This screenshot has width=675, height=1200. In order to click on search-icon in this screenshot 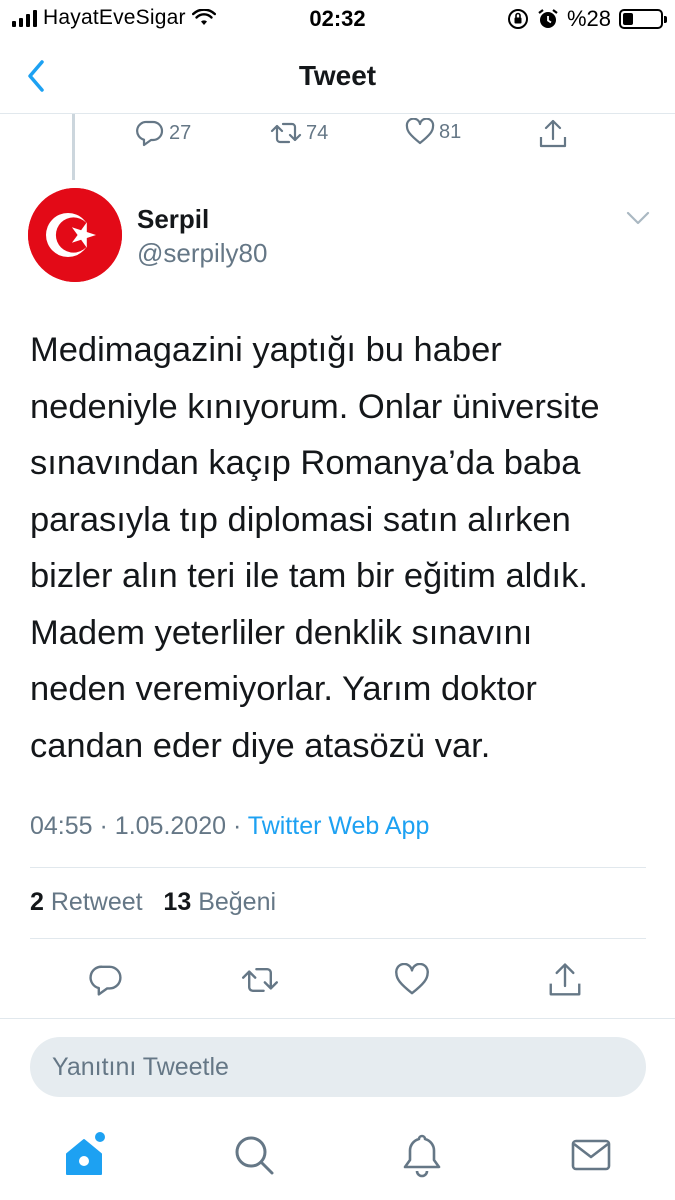, I will do `click(254, 1155)`.